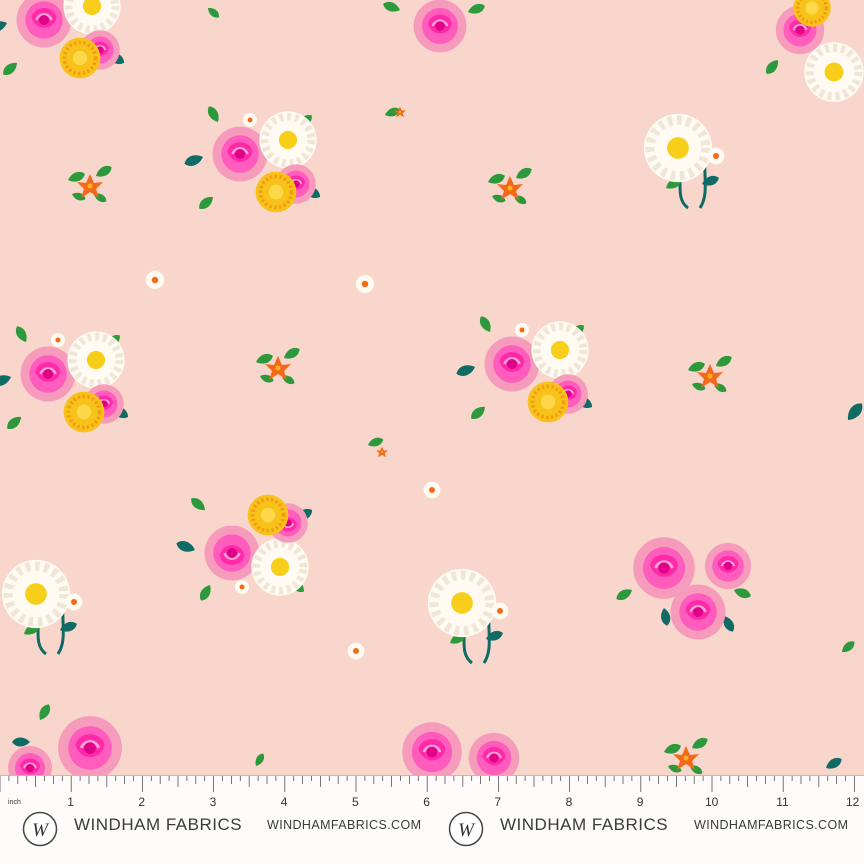 This screenshot has height=864, width=864. Describe the element at coordinates (782, 802) in the screenshot. I see `ruler-number-11: 11` at that location.